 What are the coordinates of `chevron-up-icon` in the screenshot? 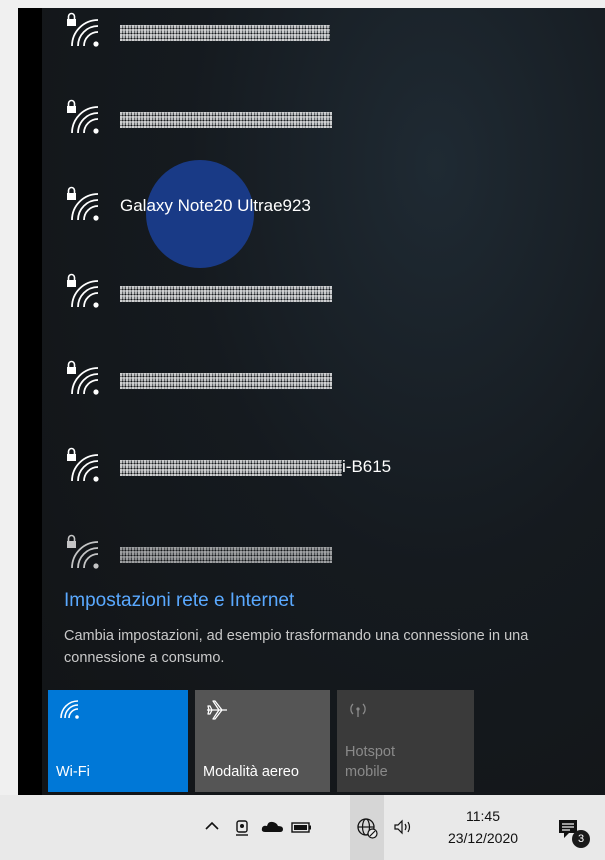 It's located at (212, 828).